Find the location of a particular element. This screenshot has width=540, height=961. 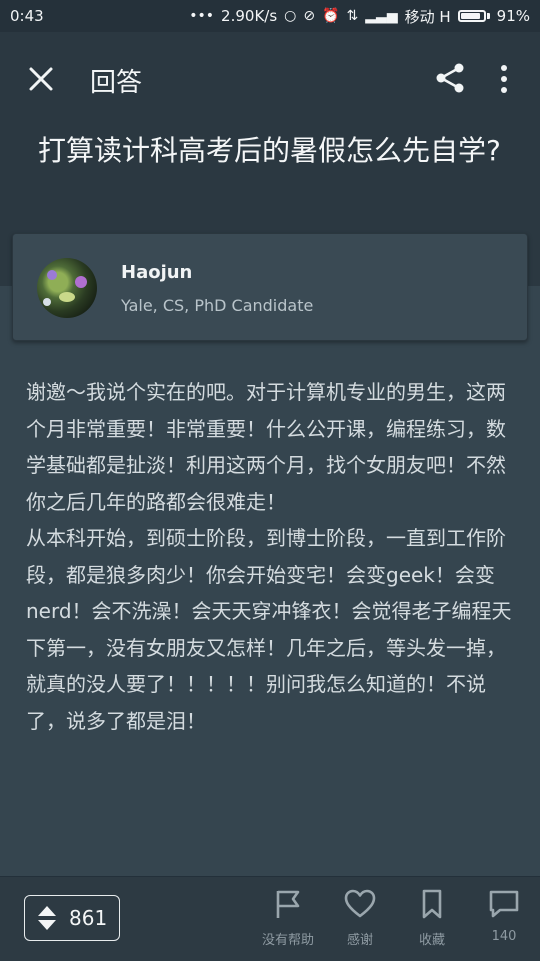

question-title: 打算读计科高考后的暑假怎么先自学? is located at coordinates (273, 151).